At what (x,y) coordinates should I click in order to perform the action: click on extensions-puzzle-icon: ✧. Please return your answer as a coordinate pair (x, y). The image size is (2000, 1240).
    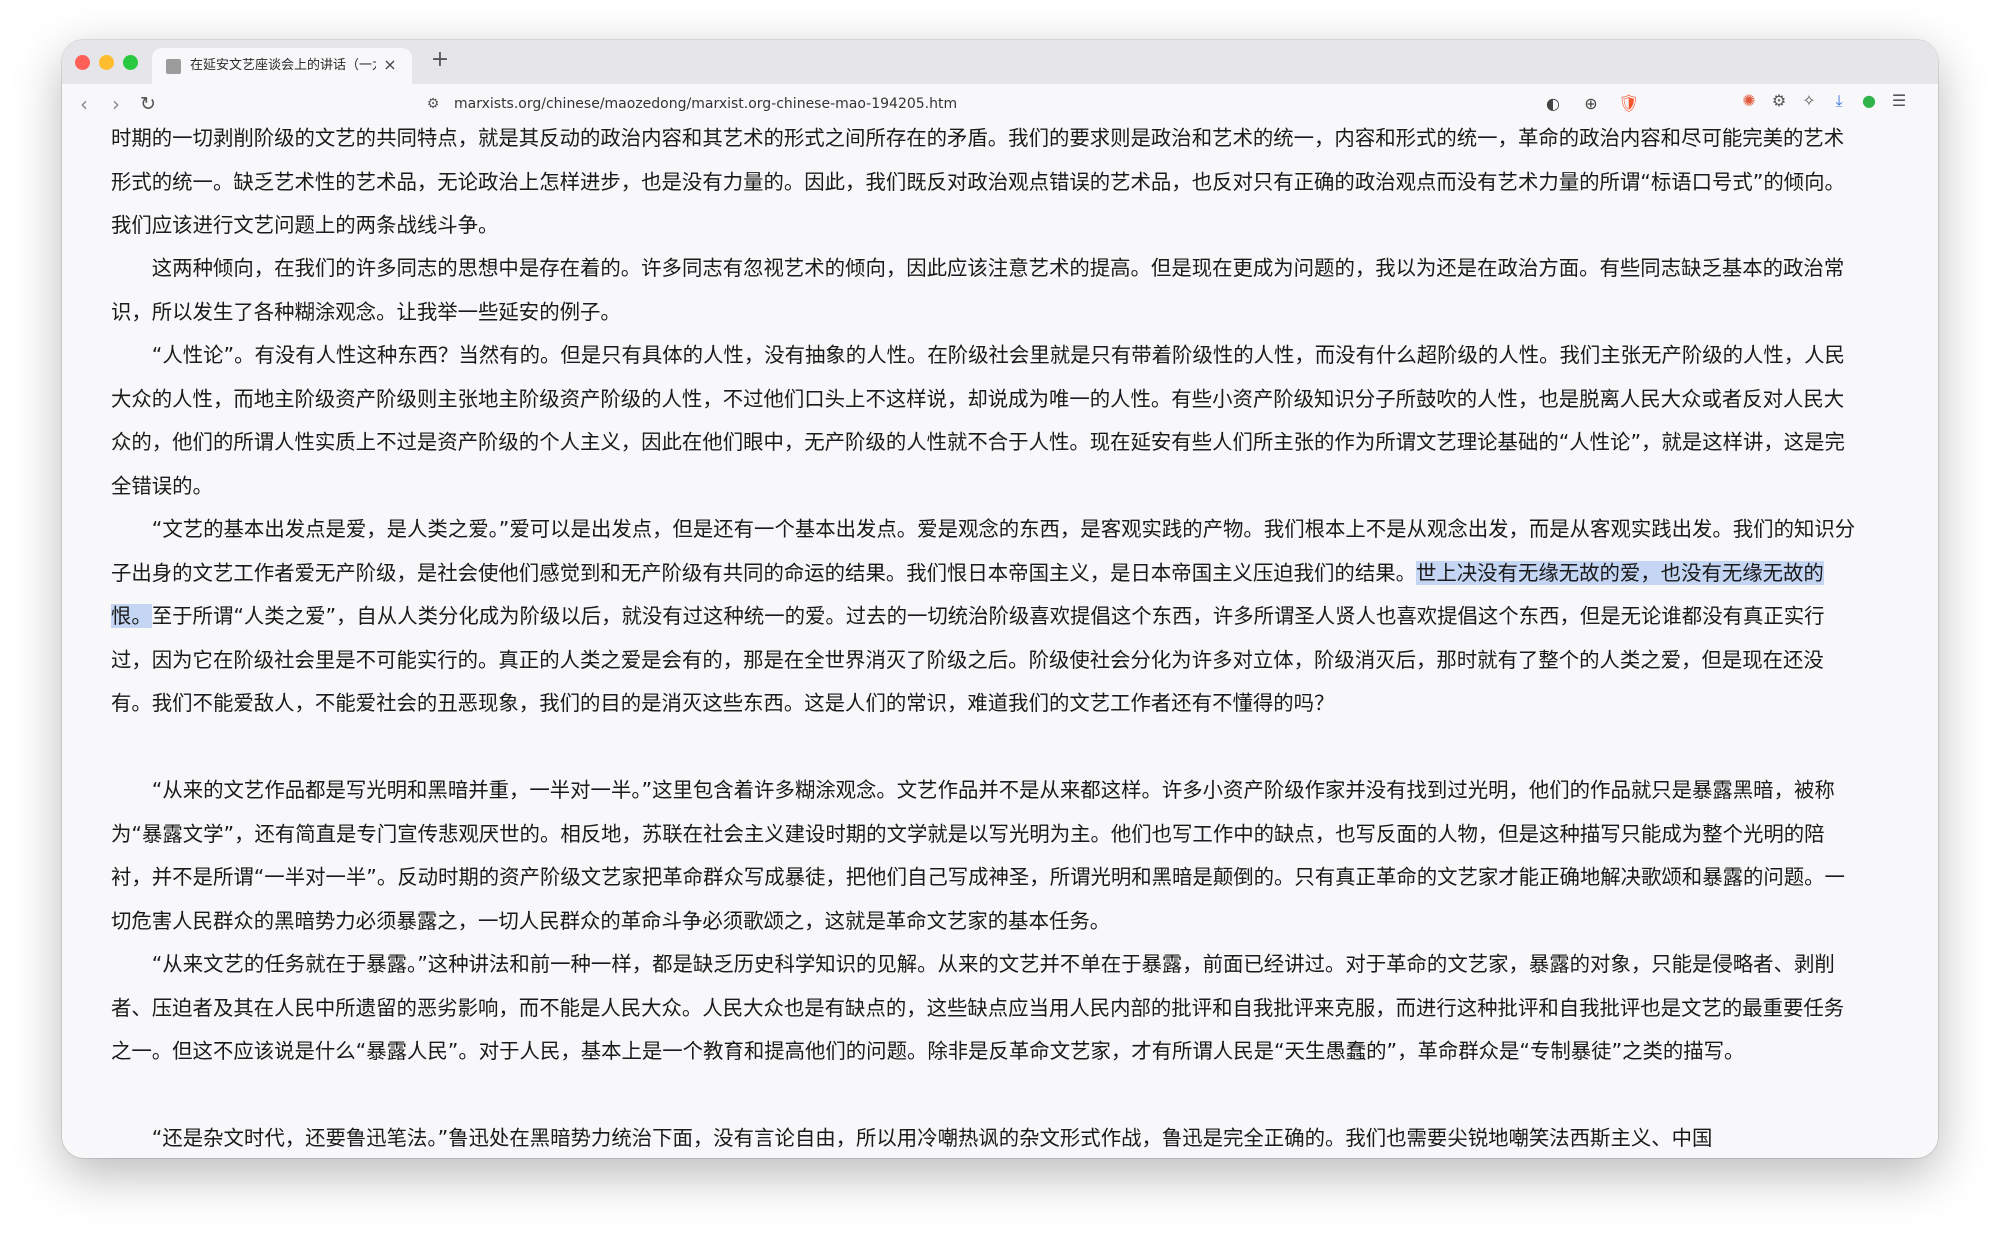
    Looking at the image, I should click on (1809, 101).